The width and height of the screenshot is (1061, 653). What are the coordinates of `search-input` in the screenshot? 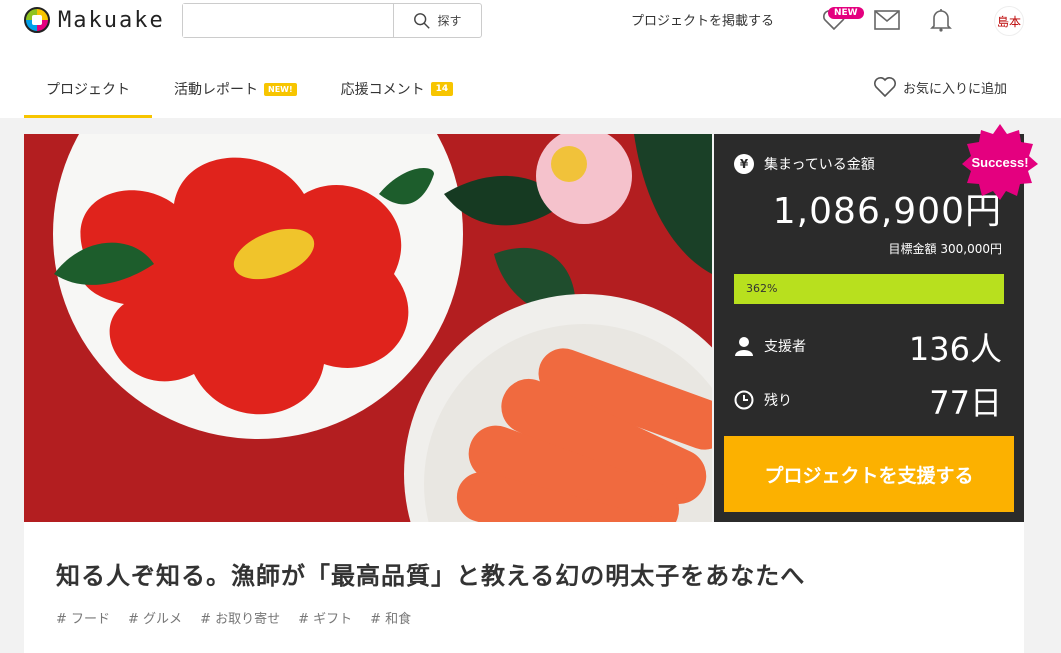 It's located at (288, 20).